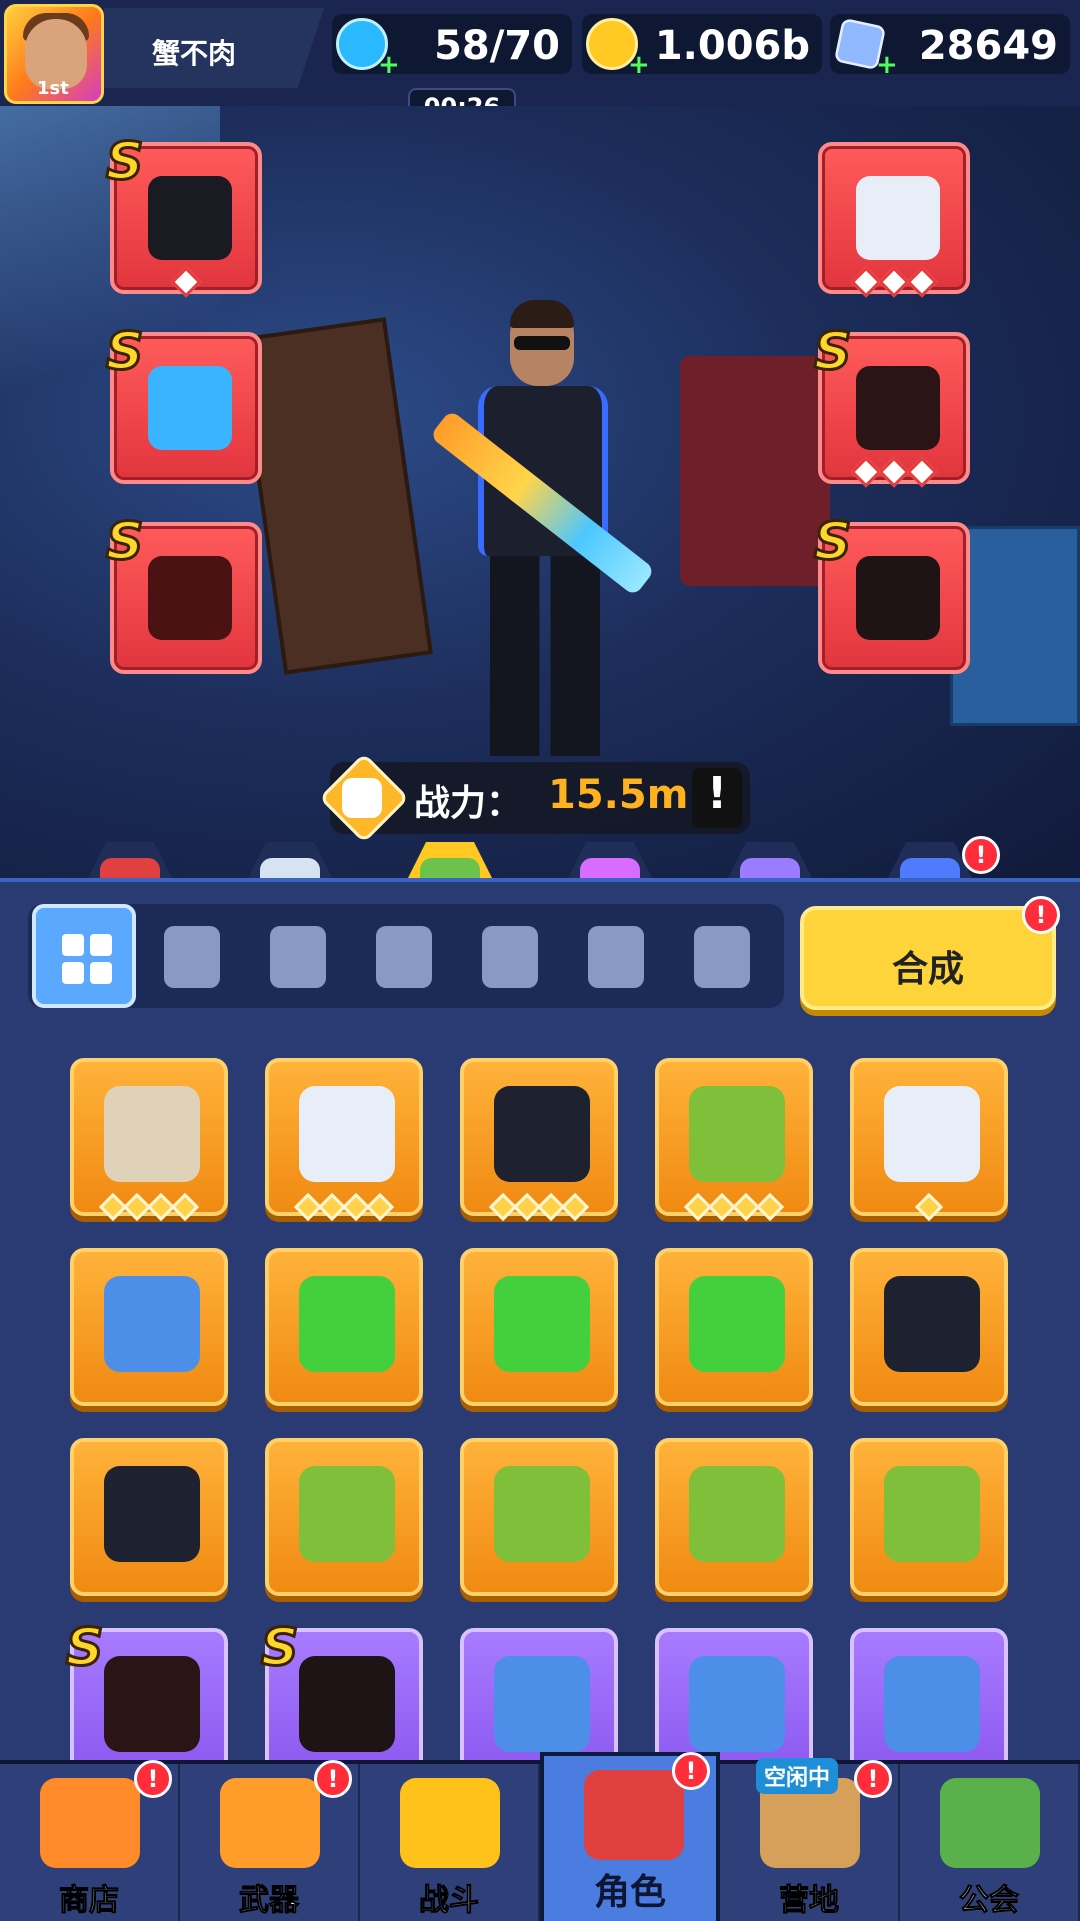 This screenshot has width=1080, height=1921. I want to click on add-energy-icon: +, so click(389, 65).